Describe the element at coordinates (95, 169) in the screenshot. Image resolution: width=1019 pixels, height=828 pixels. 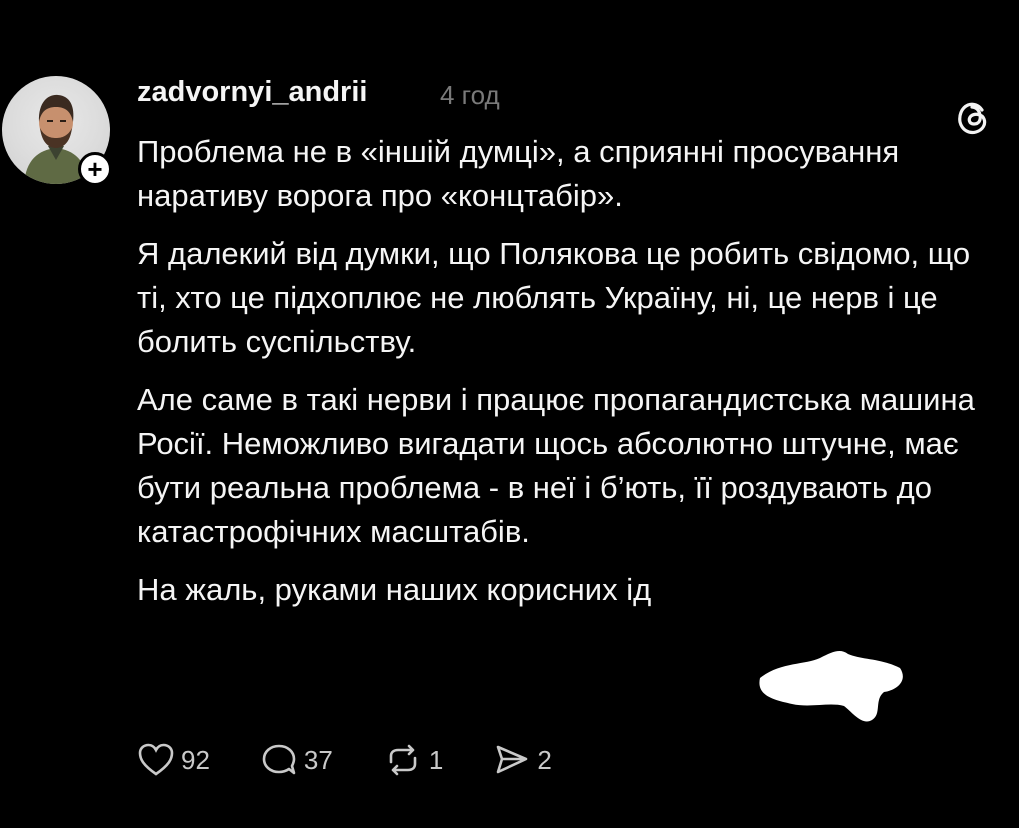
I see `follow-button: +` at that location.